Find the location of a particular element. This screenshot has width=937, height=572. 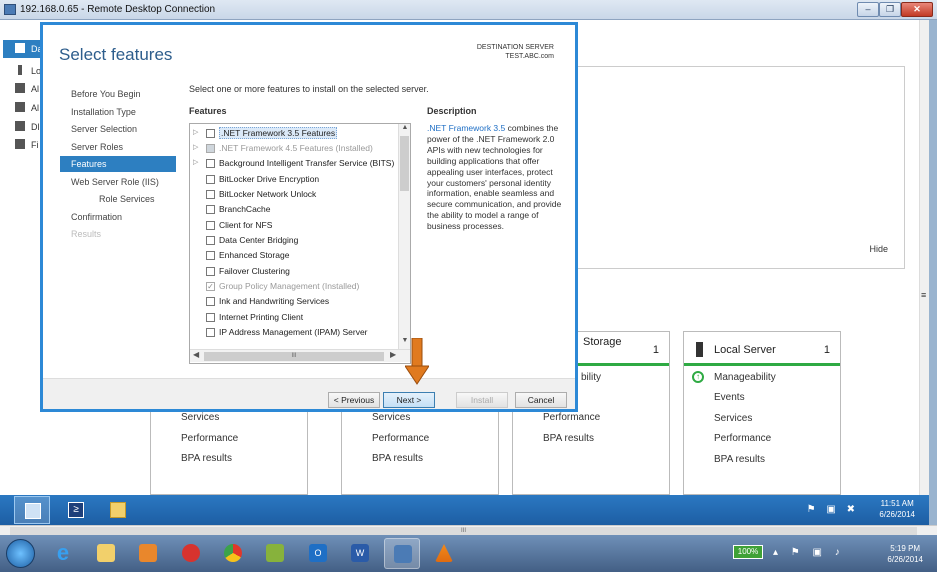

feature-row: BitLocker Drive Encryption is located at coordinates (293, 179).